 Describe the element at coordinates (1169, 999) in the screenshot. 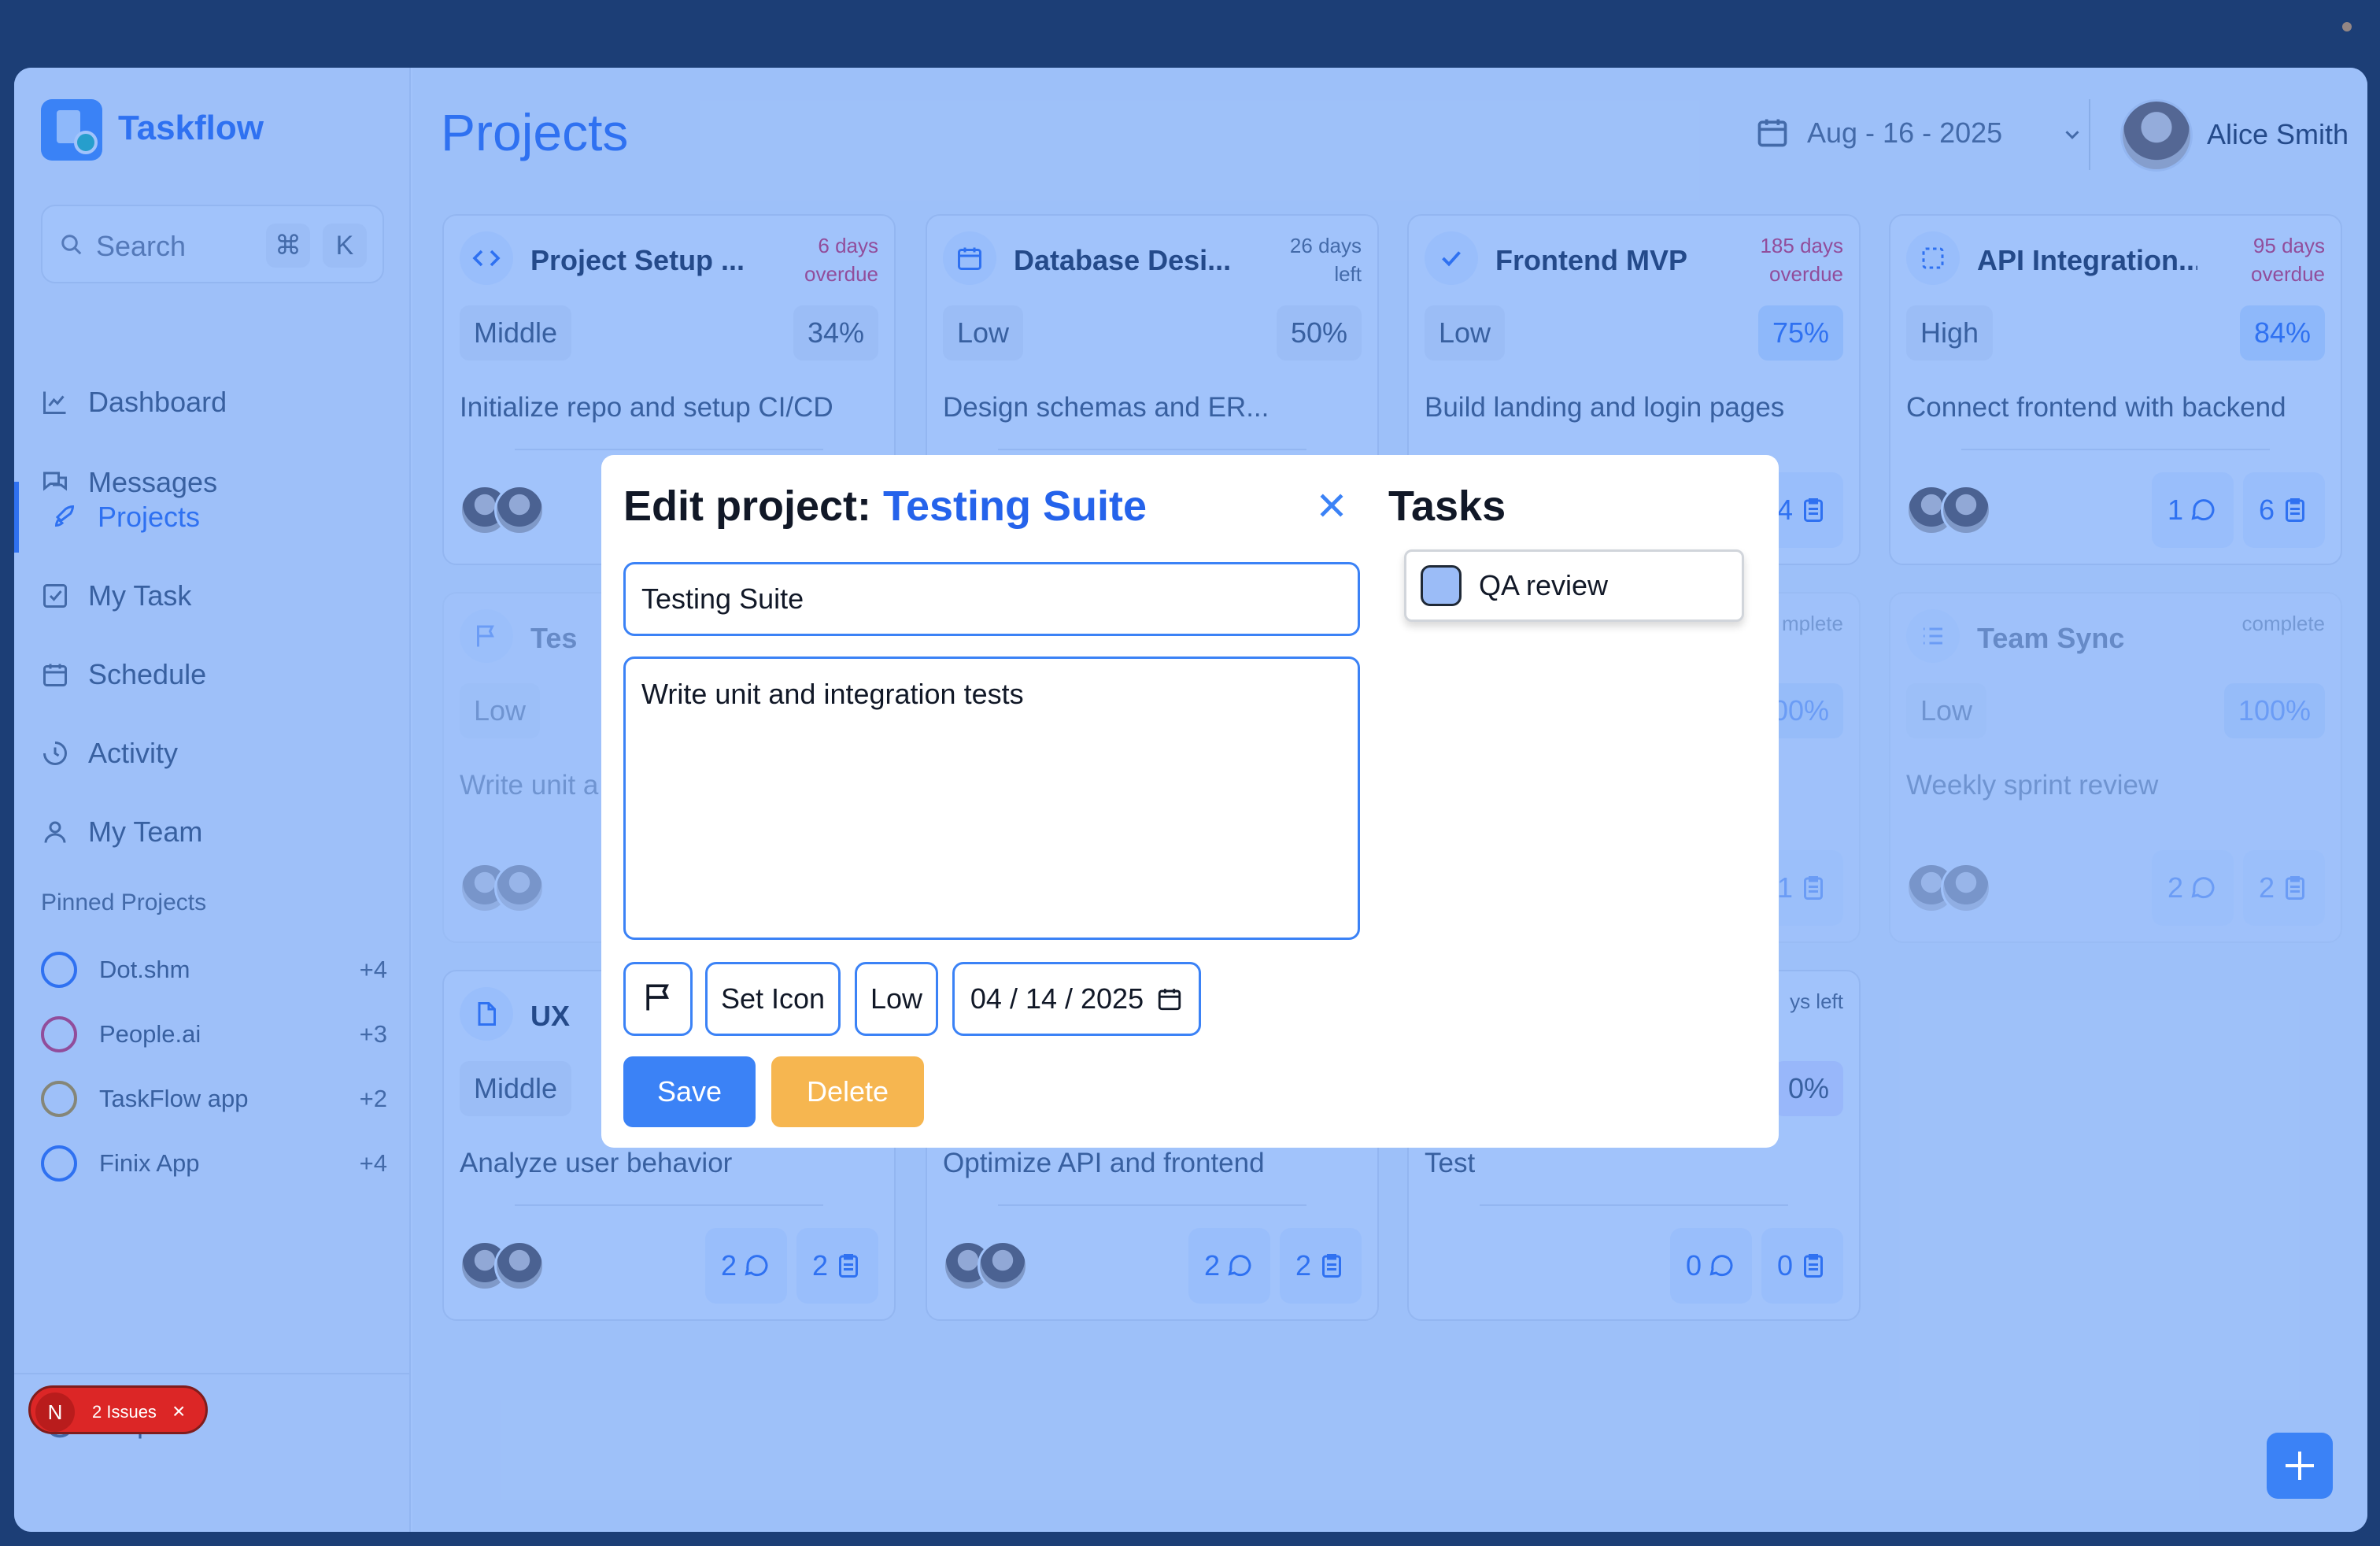

I see `calendar-icon` at that location.